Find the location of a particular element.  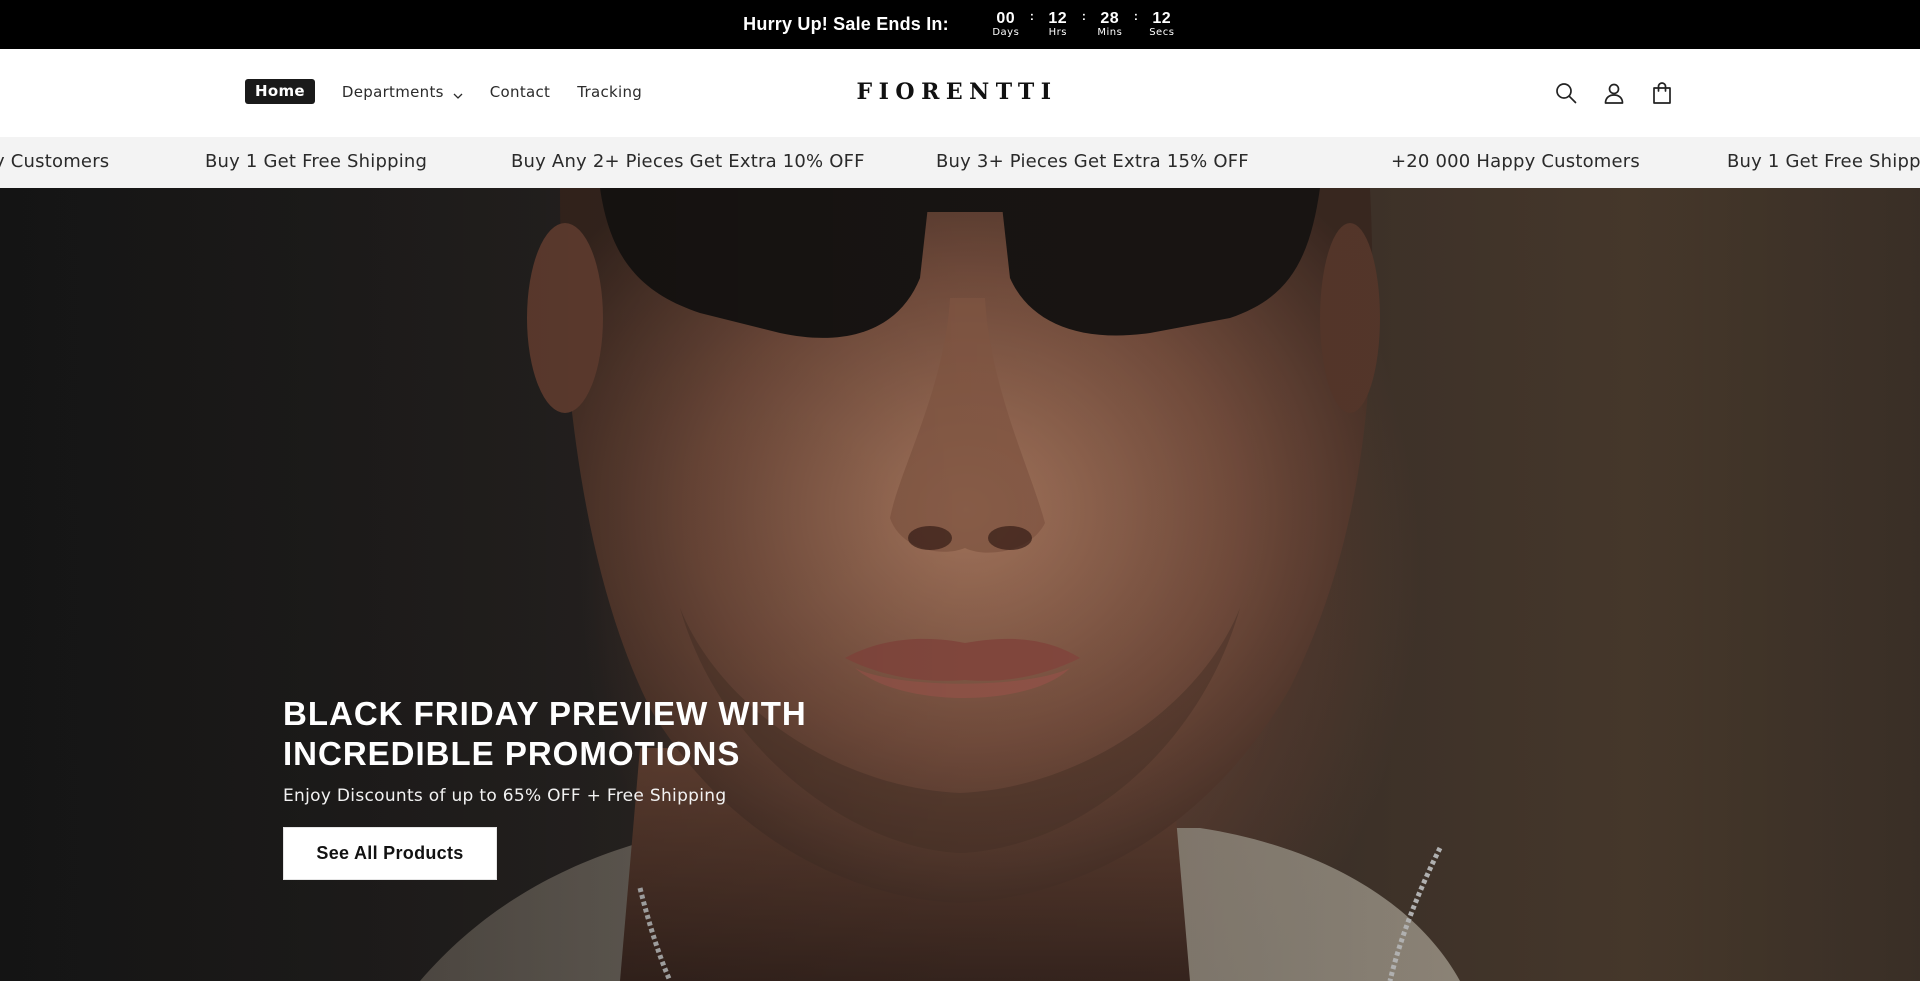

marquee-item: +20 000 Happy Customers is located at coordinates (1515, 161).